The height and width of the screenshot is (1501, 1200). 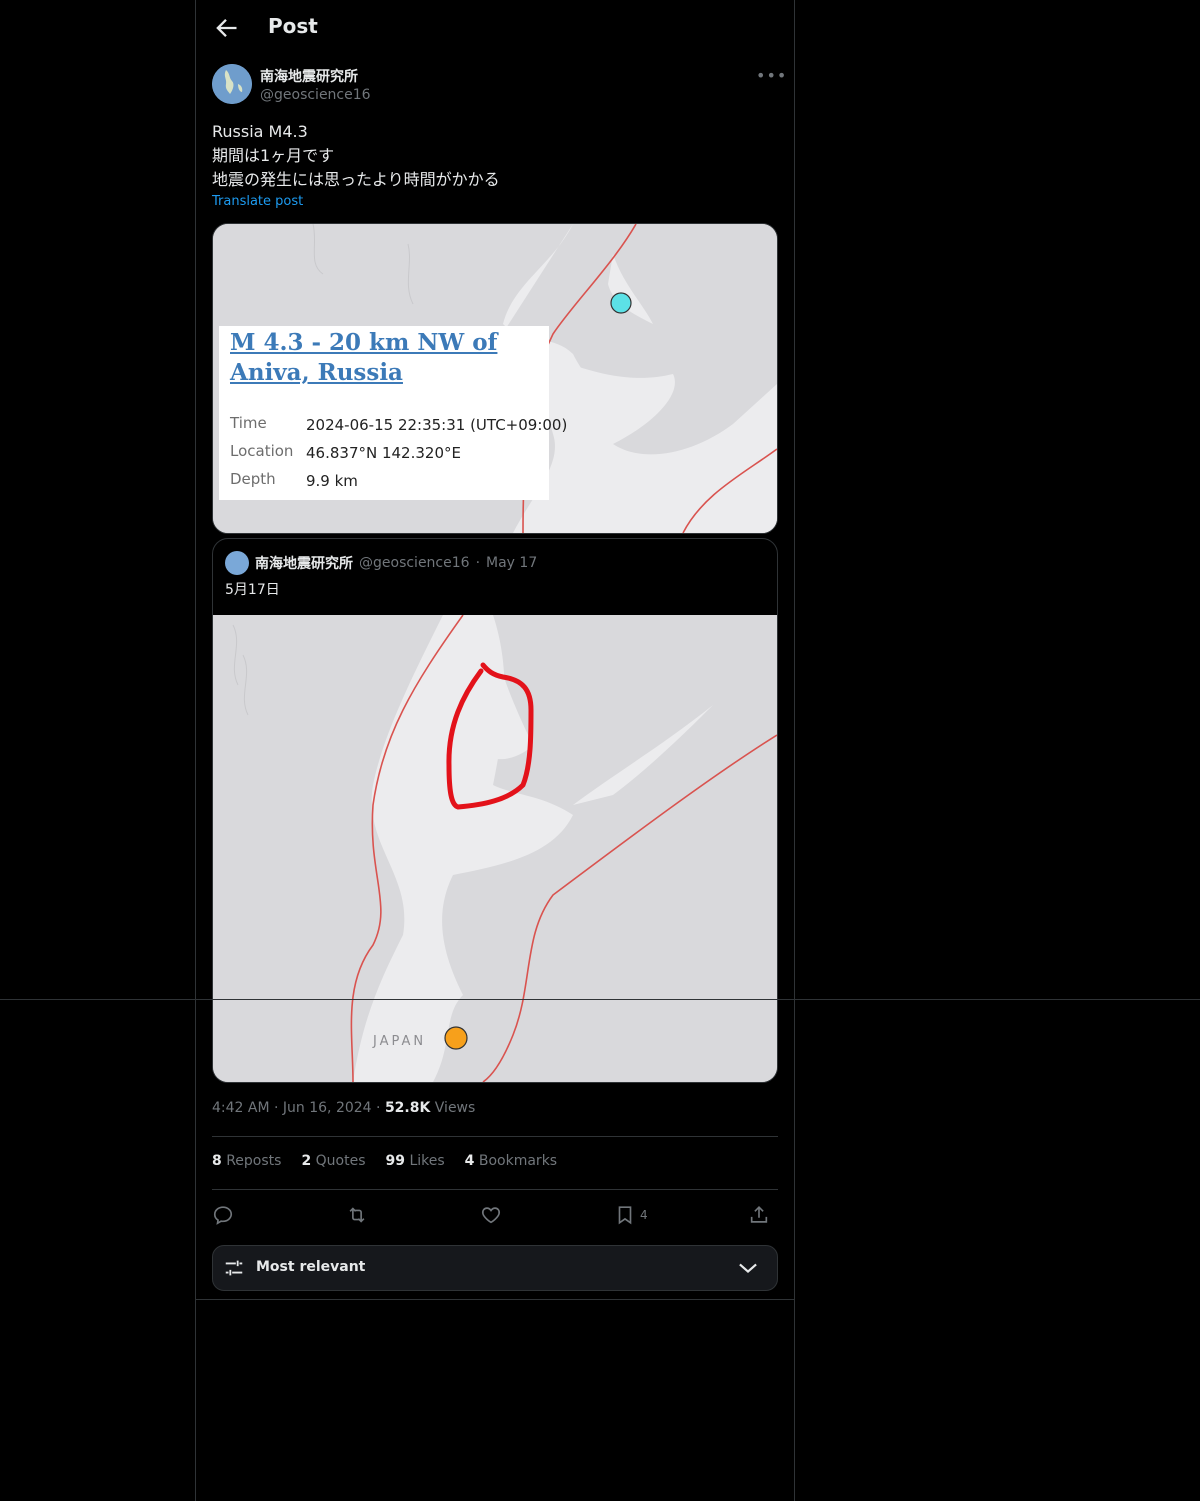 I want to click on info-value: 46.837°N 142.320°E, so click(x=383, y=453).